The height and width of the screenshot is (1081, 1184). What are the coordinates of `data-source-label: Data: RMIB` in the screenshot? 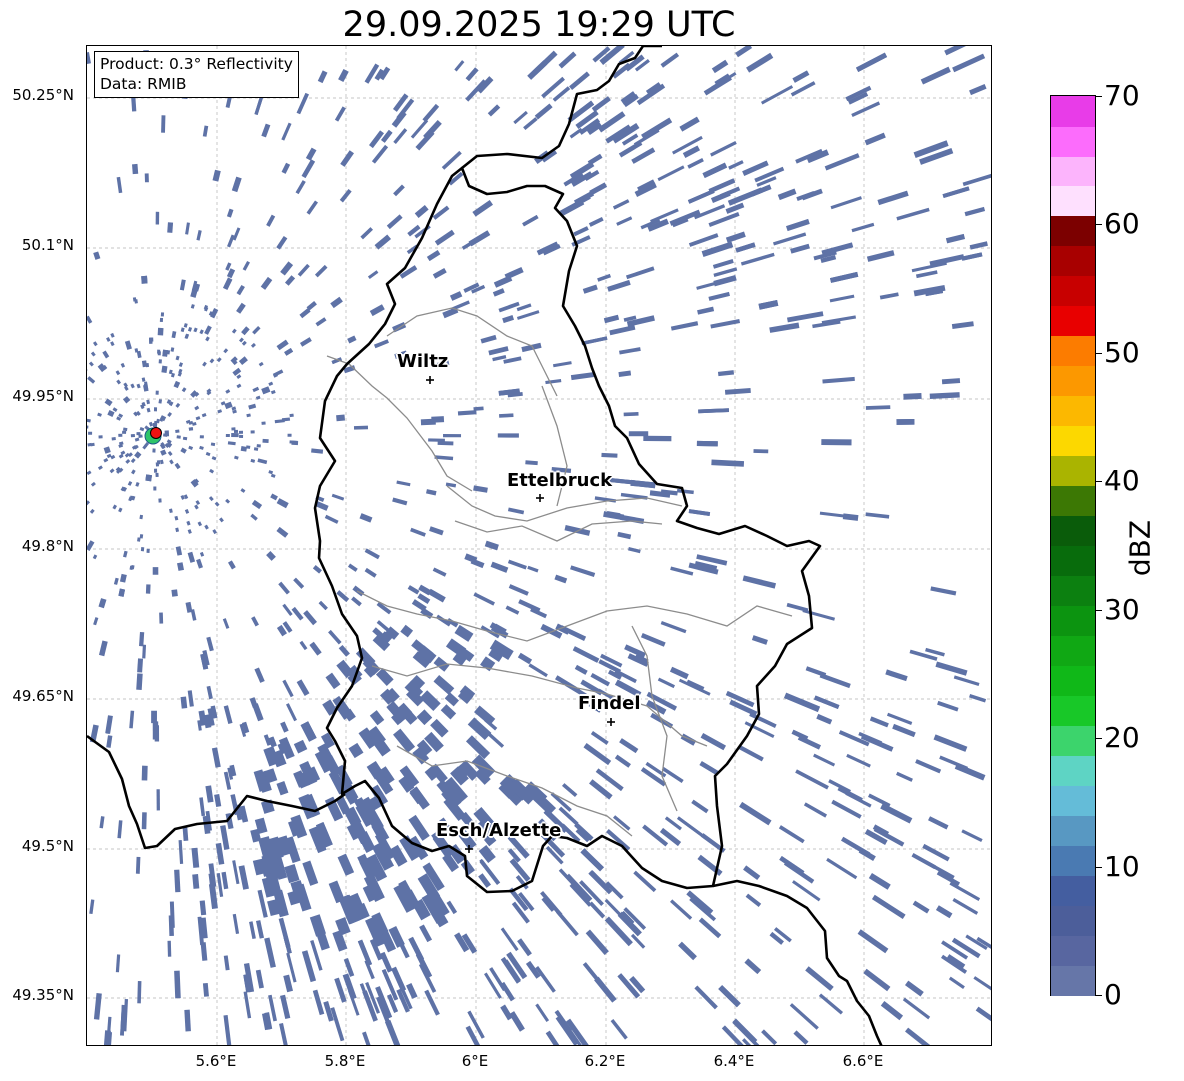 It's located at (143, 84).